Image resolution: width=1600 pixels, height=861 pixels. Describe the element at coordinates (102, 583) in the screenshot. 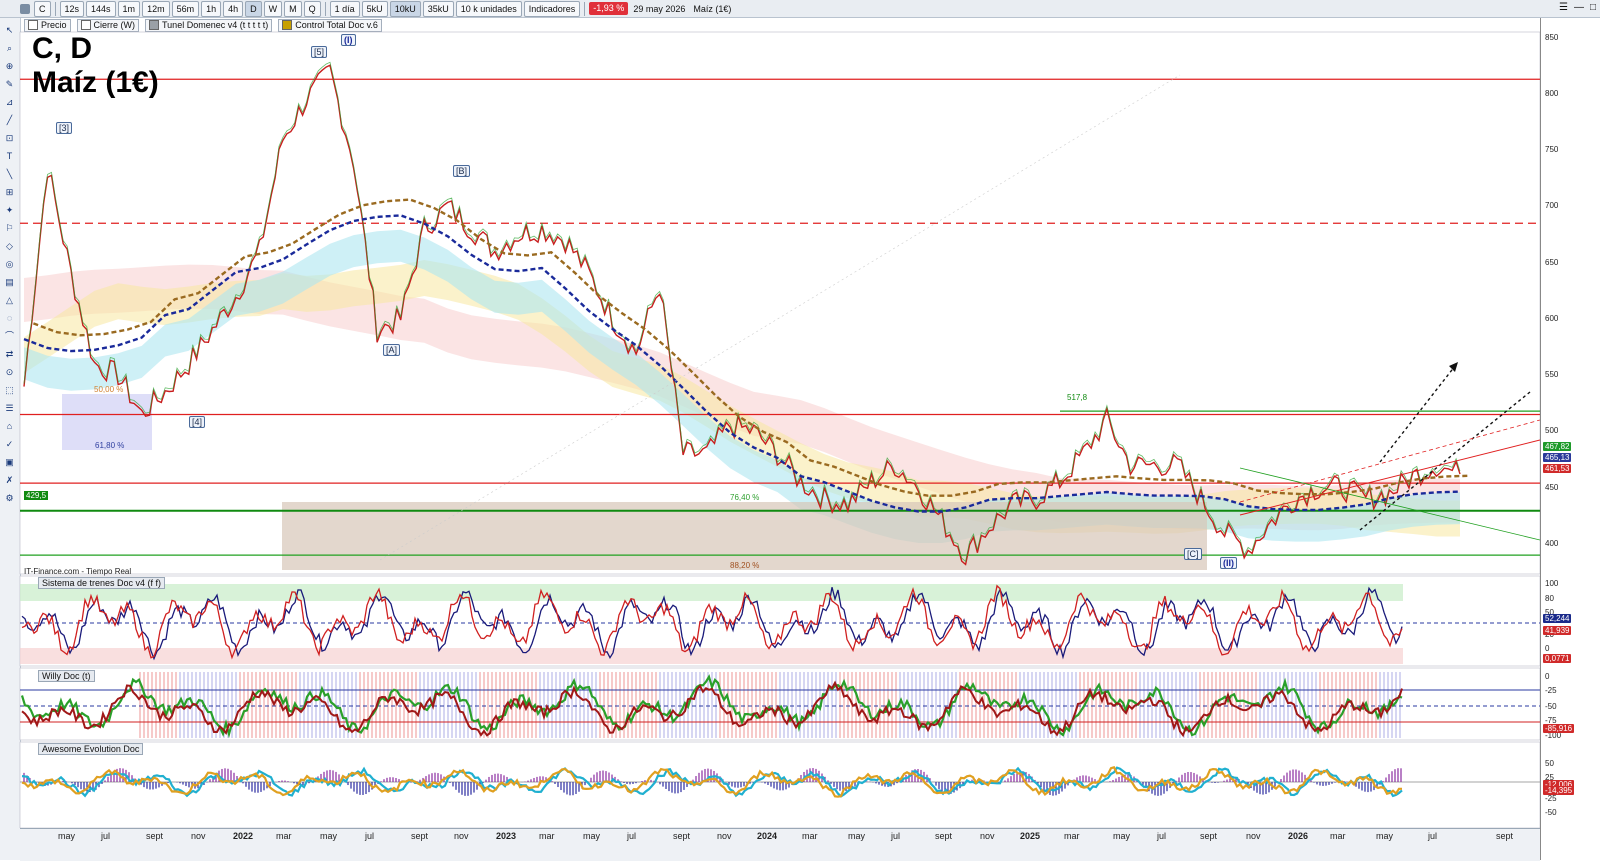

I see `panel-trenes-label: Sistema de trenes Doc v4 (f f)` at that location.